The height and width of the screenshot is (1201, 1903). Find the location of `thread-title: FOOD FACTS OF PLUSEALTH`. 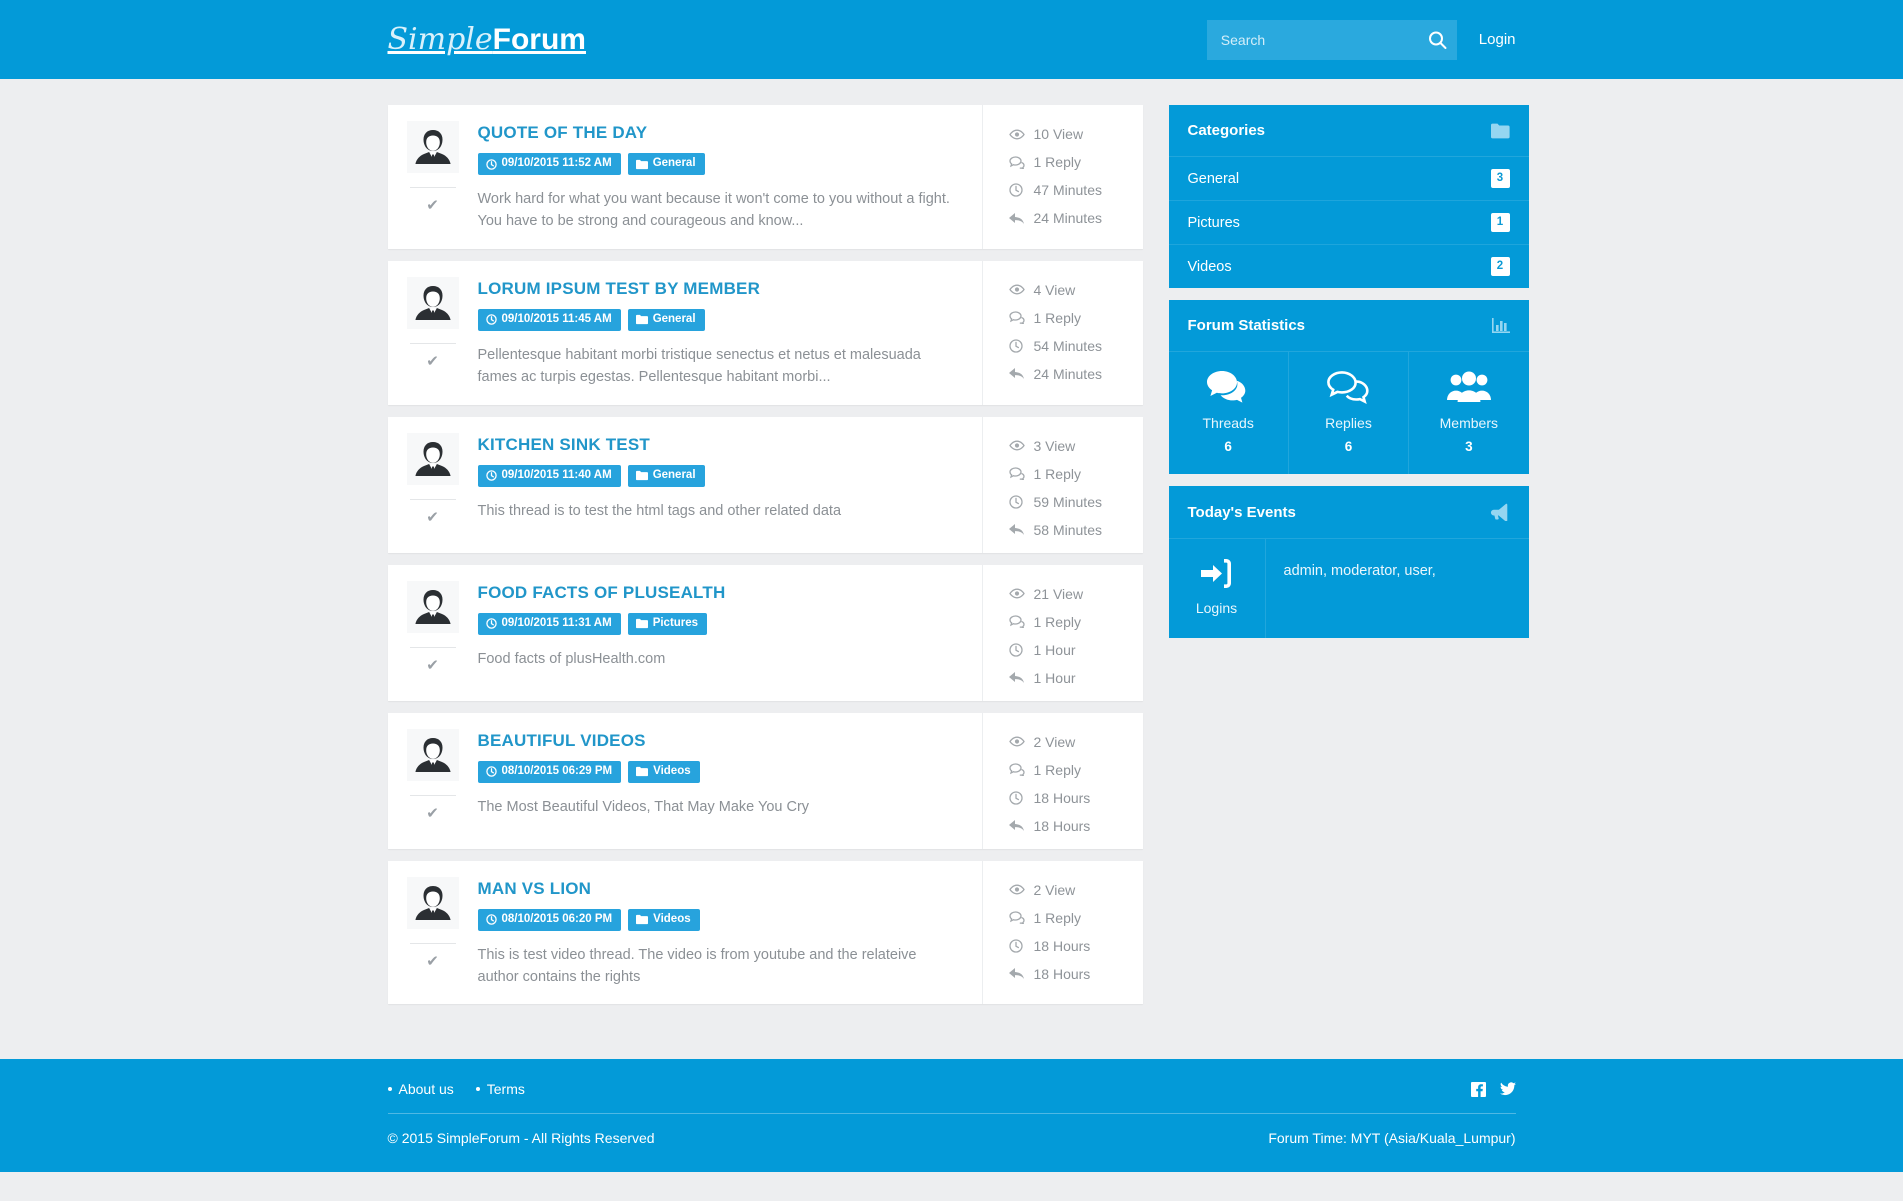

thread-title: FOOD FACTS OF PLUSEALTH is located at coordinates (602, 593).